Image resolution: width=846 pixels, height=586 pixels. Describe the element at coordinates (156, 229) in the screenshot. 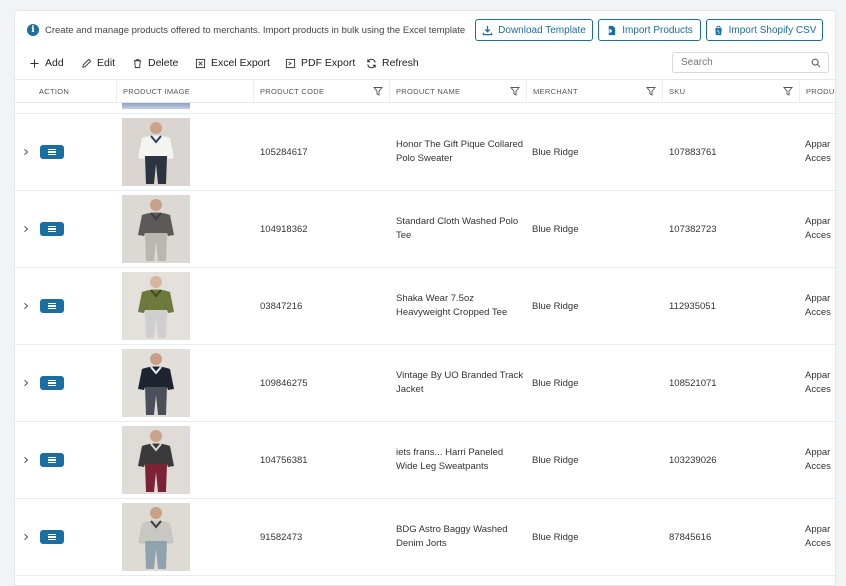

I see `grey-polo-model-image` at that location.